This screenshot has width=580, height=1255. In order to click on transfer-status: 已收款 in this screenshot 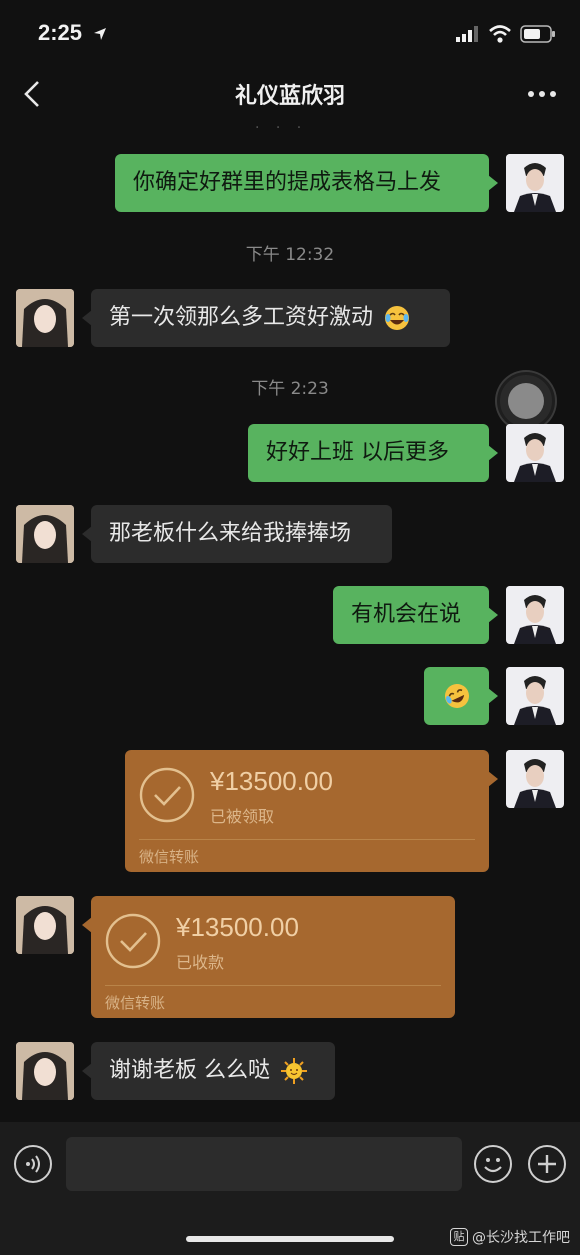, I will do `click(200, 962)`.